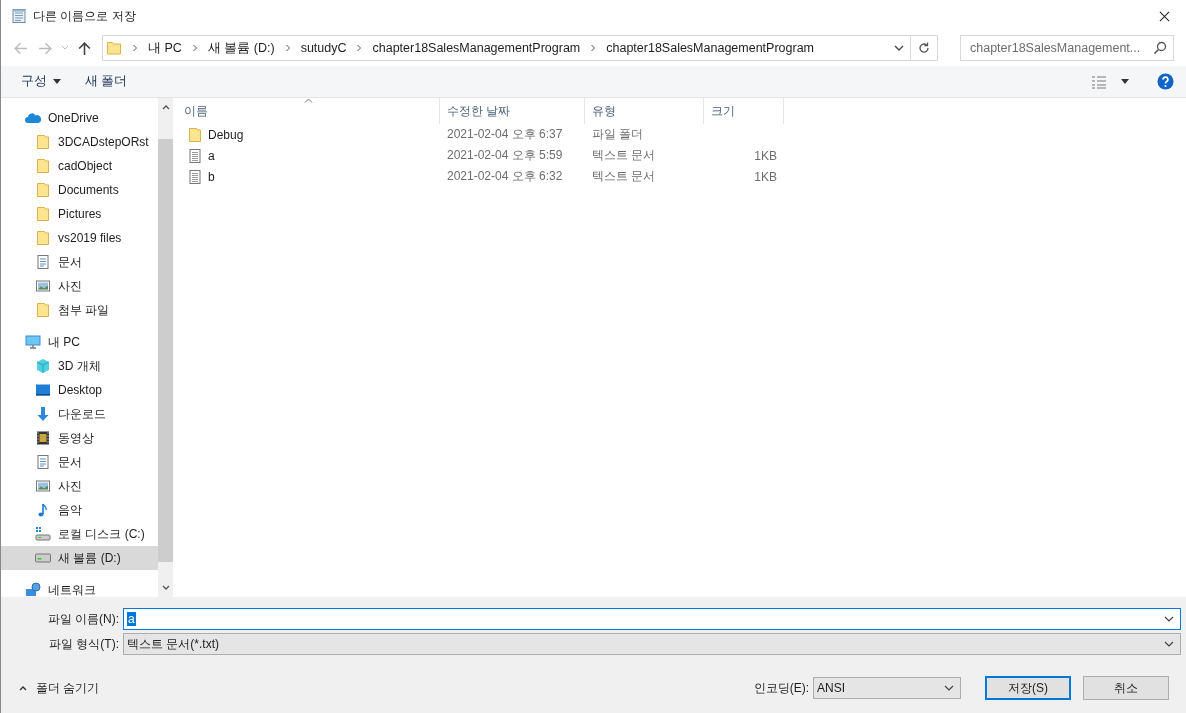  What do you see at coordinates (165, 347) in the screenshot?
I see `scrollbar` at bounding box center [165, 347].